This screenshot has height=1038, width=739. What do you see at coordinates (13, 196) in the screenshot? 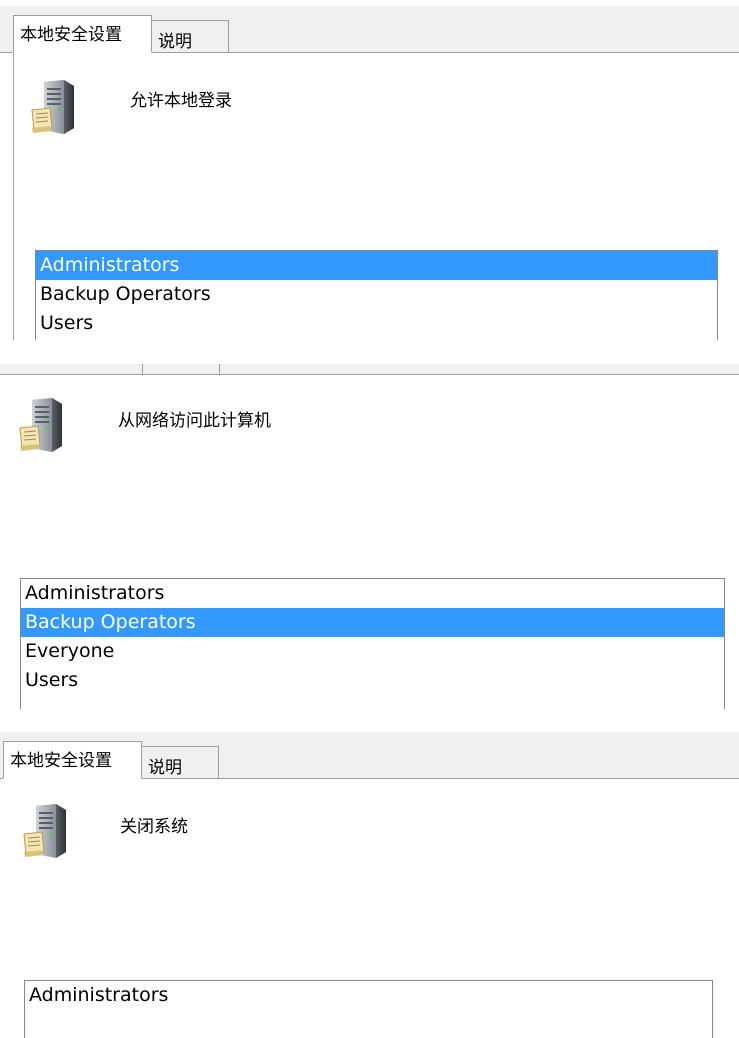
I see `frame-border` at bounding box center [13, 196].